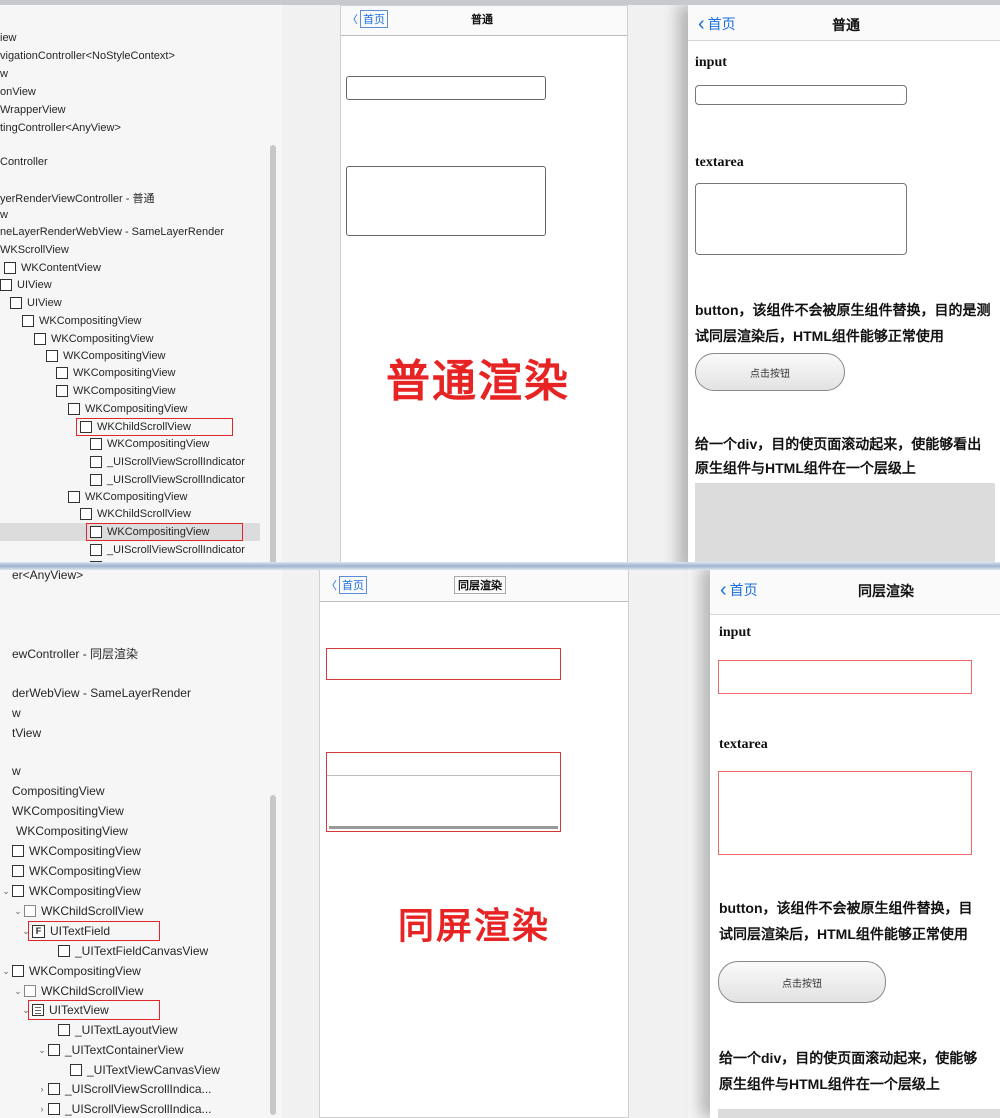 The height and width of the screenshot is (1118, 1000). What do you see at coordinates (112, 232) in the screenshot?
I see `tree-row: neLayerRenderWebView - SameLayerRender` at bounding box center [112, 232].